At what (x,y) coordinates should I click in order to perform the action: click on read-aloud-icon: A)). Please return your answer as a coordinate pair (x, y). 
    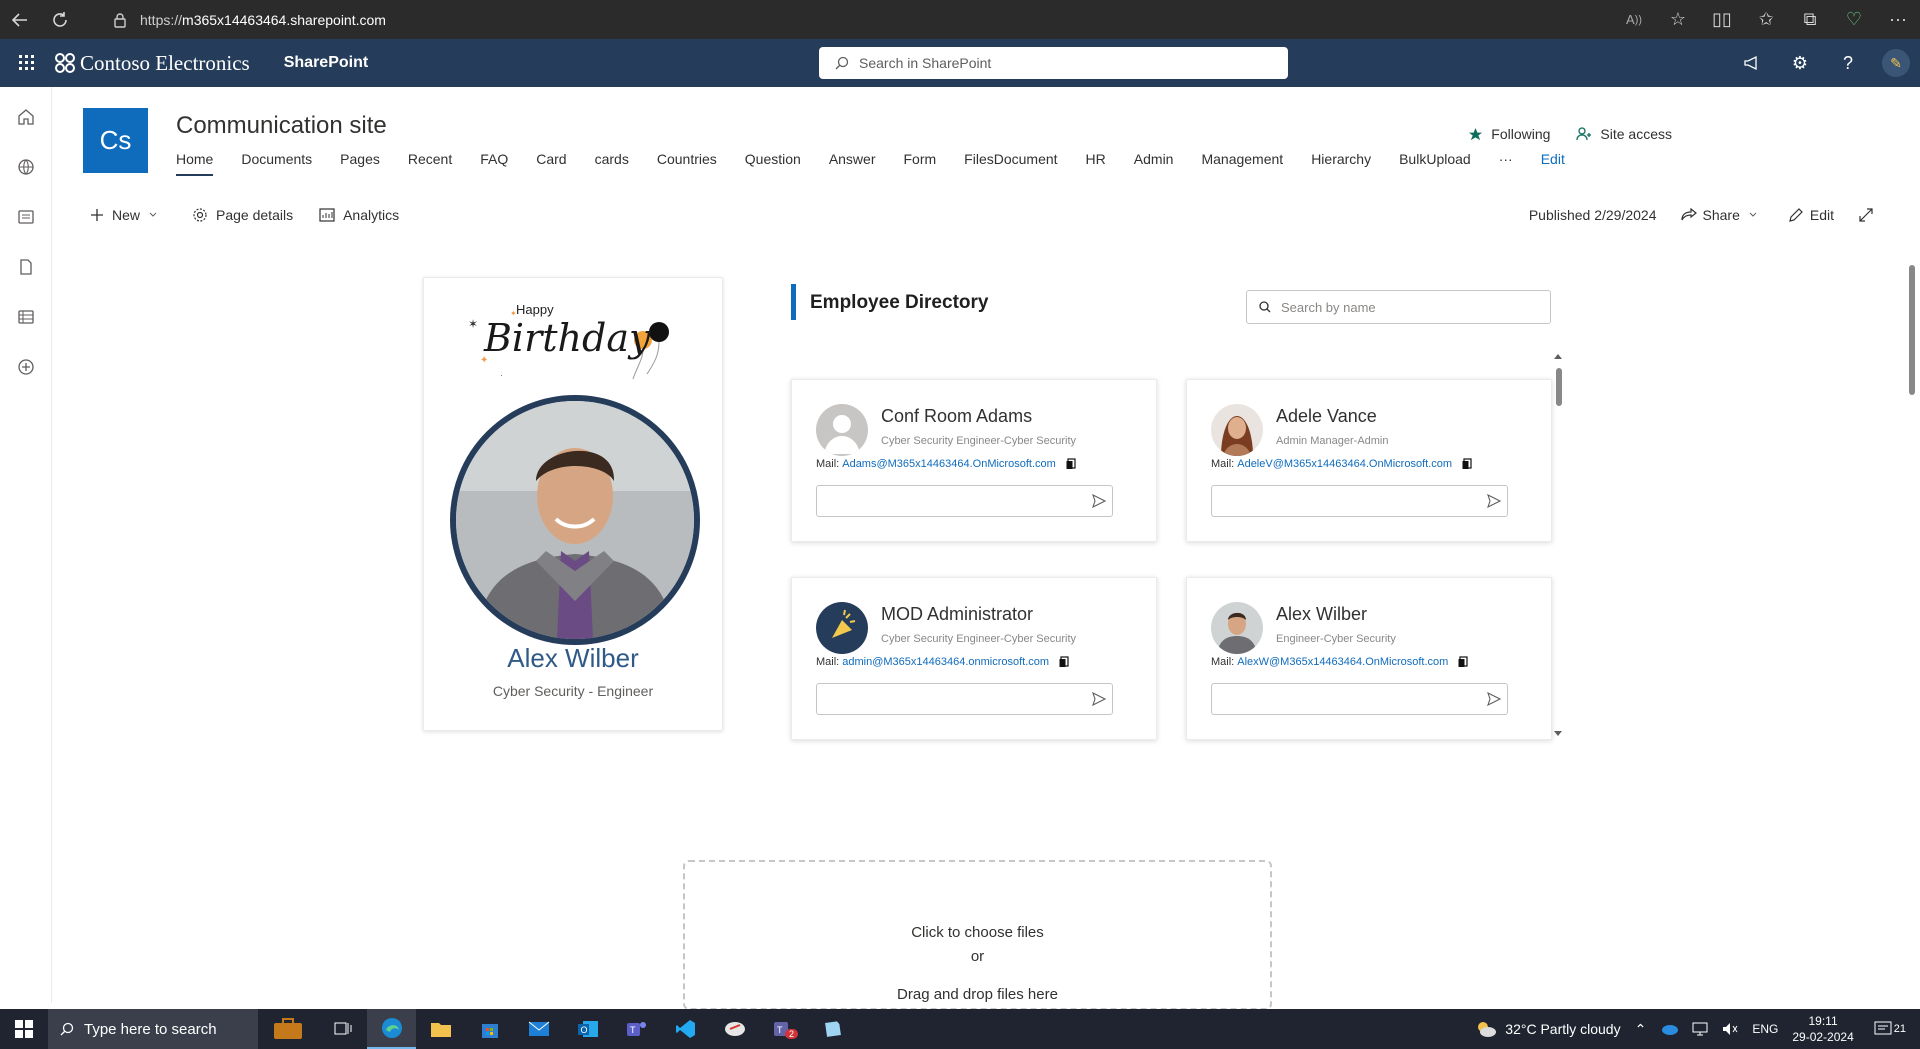
    Looking at the image, I should click on (1634, 19).